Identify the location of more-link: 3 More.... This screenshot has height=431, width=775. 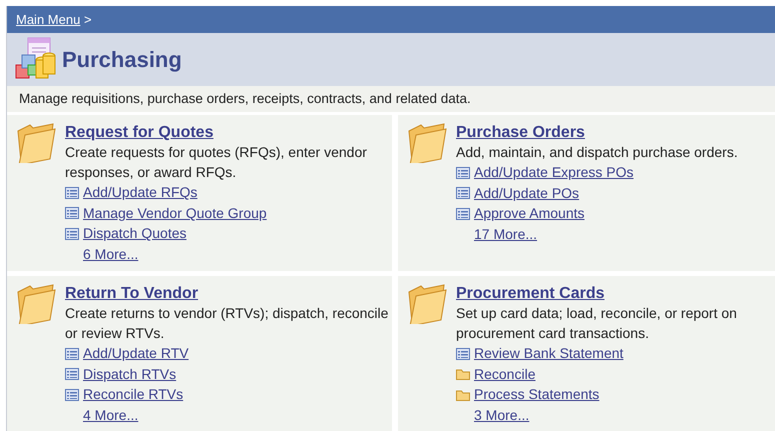
(502, 415).